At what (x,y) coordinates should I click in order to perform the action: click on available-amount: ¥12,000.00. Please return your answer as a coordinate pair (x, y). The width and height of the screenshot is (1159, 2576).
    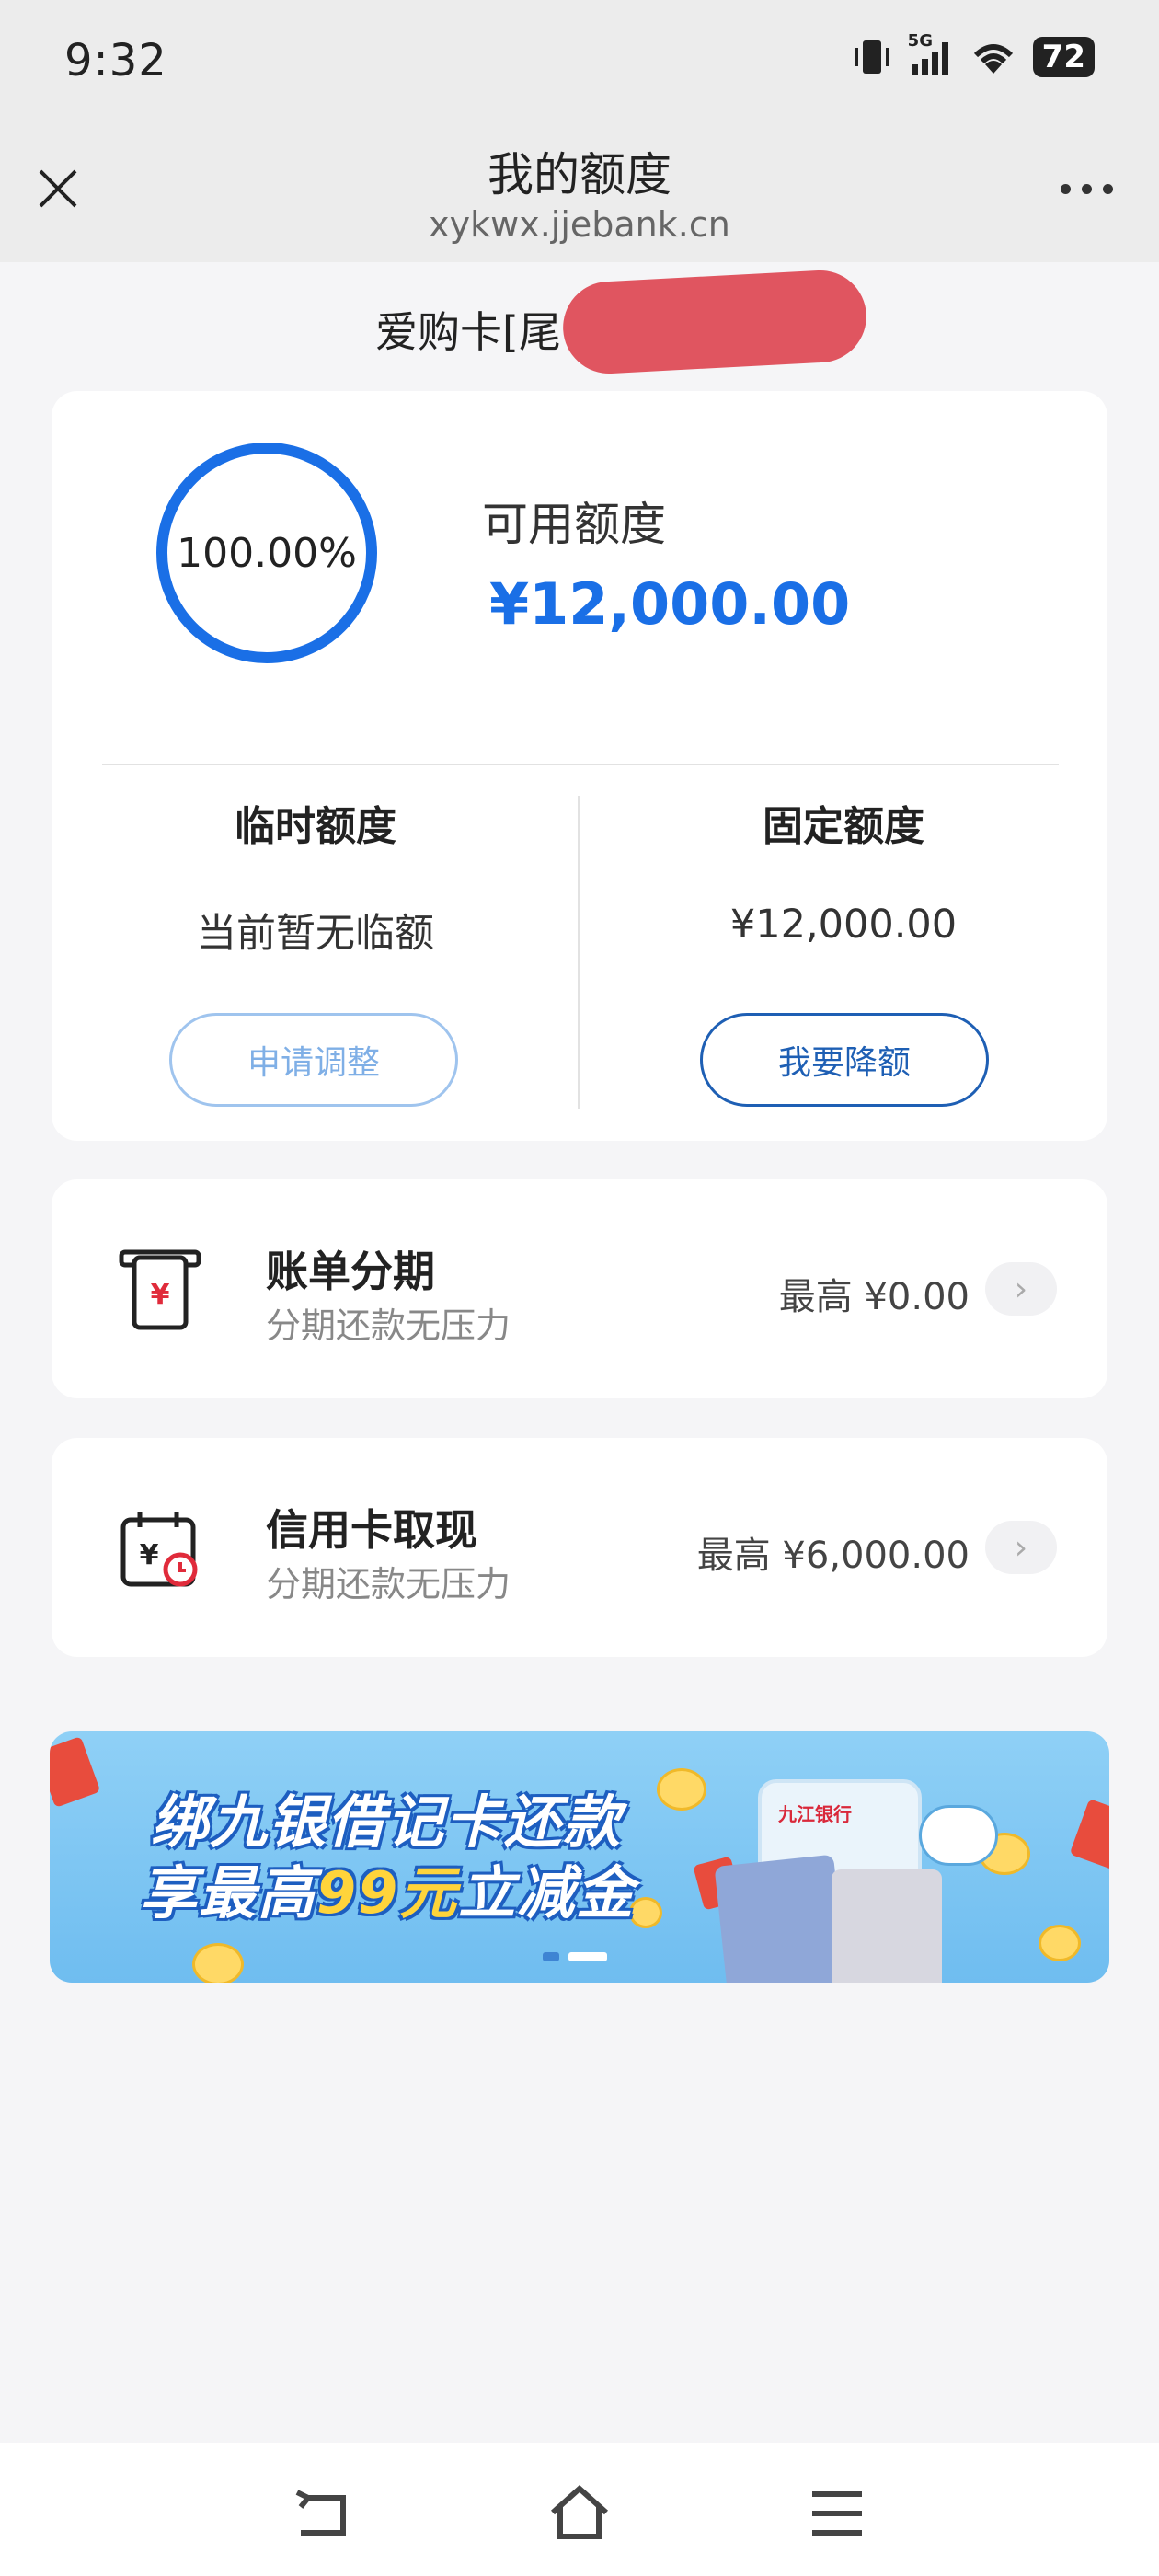
    Looking at the image, I should click on (670, 604).